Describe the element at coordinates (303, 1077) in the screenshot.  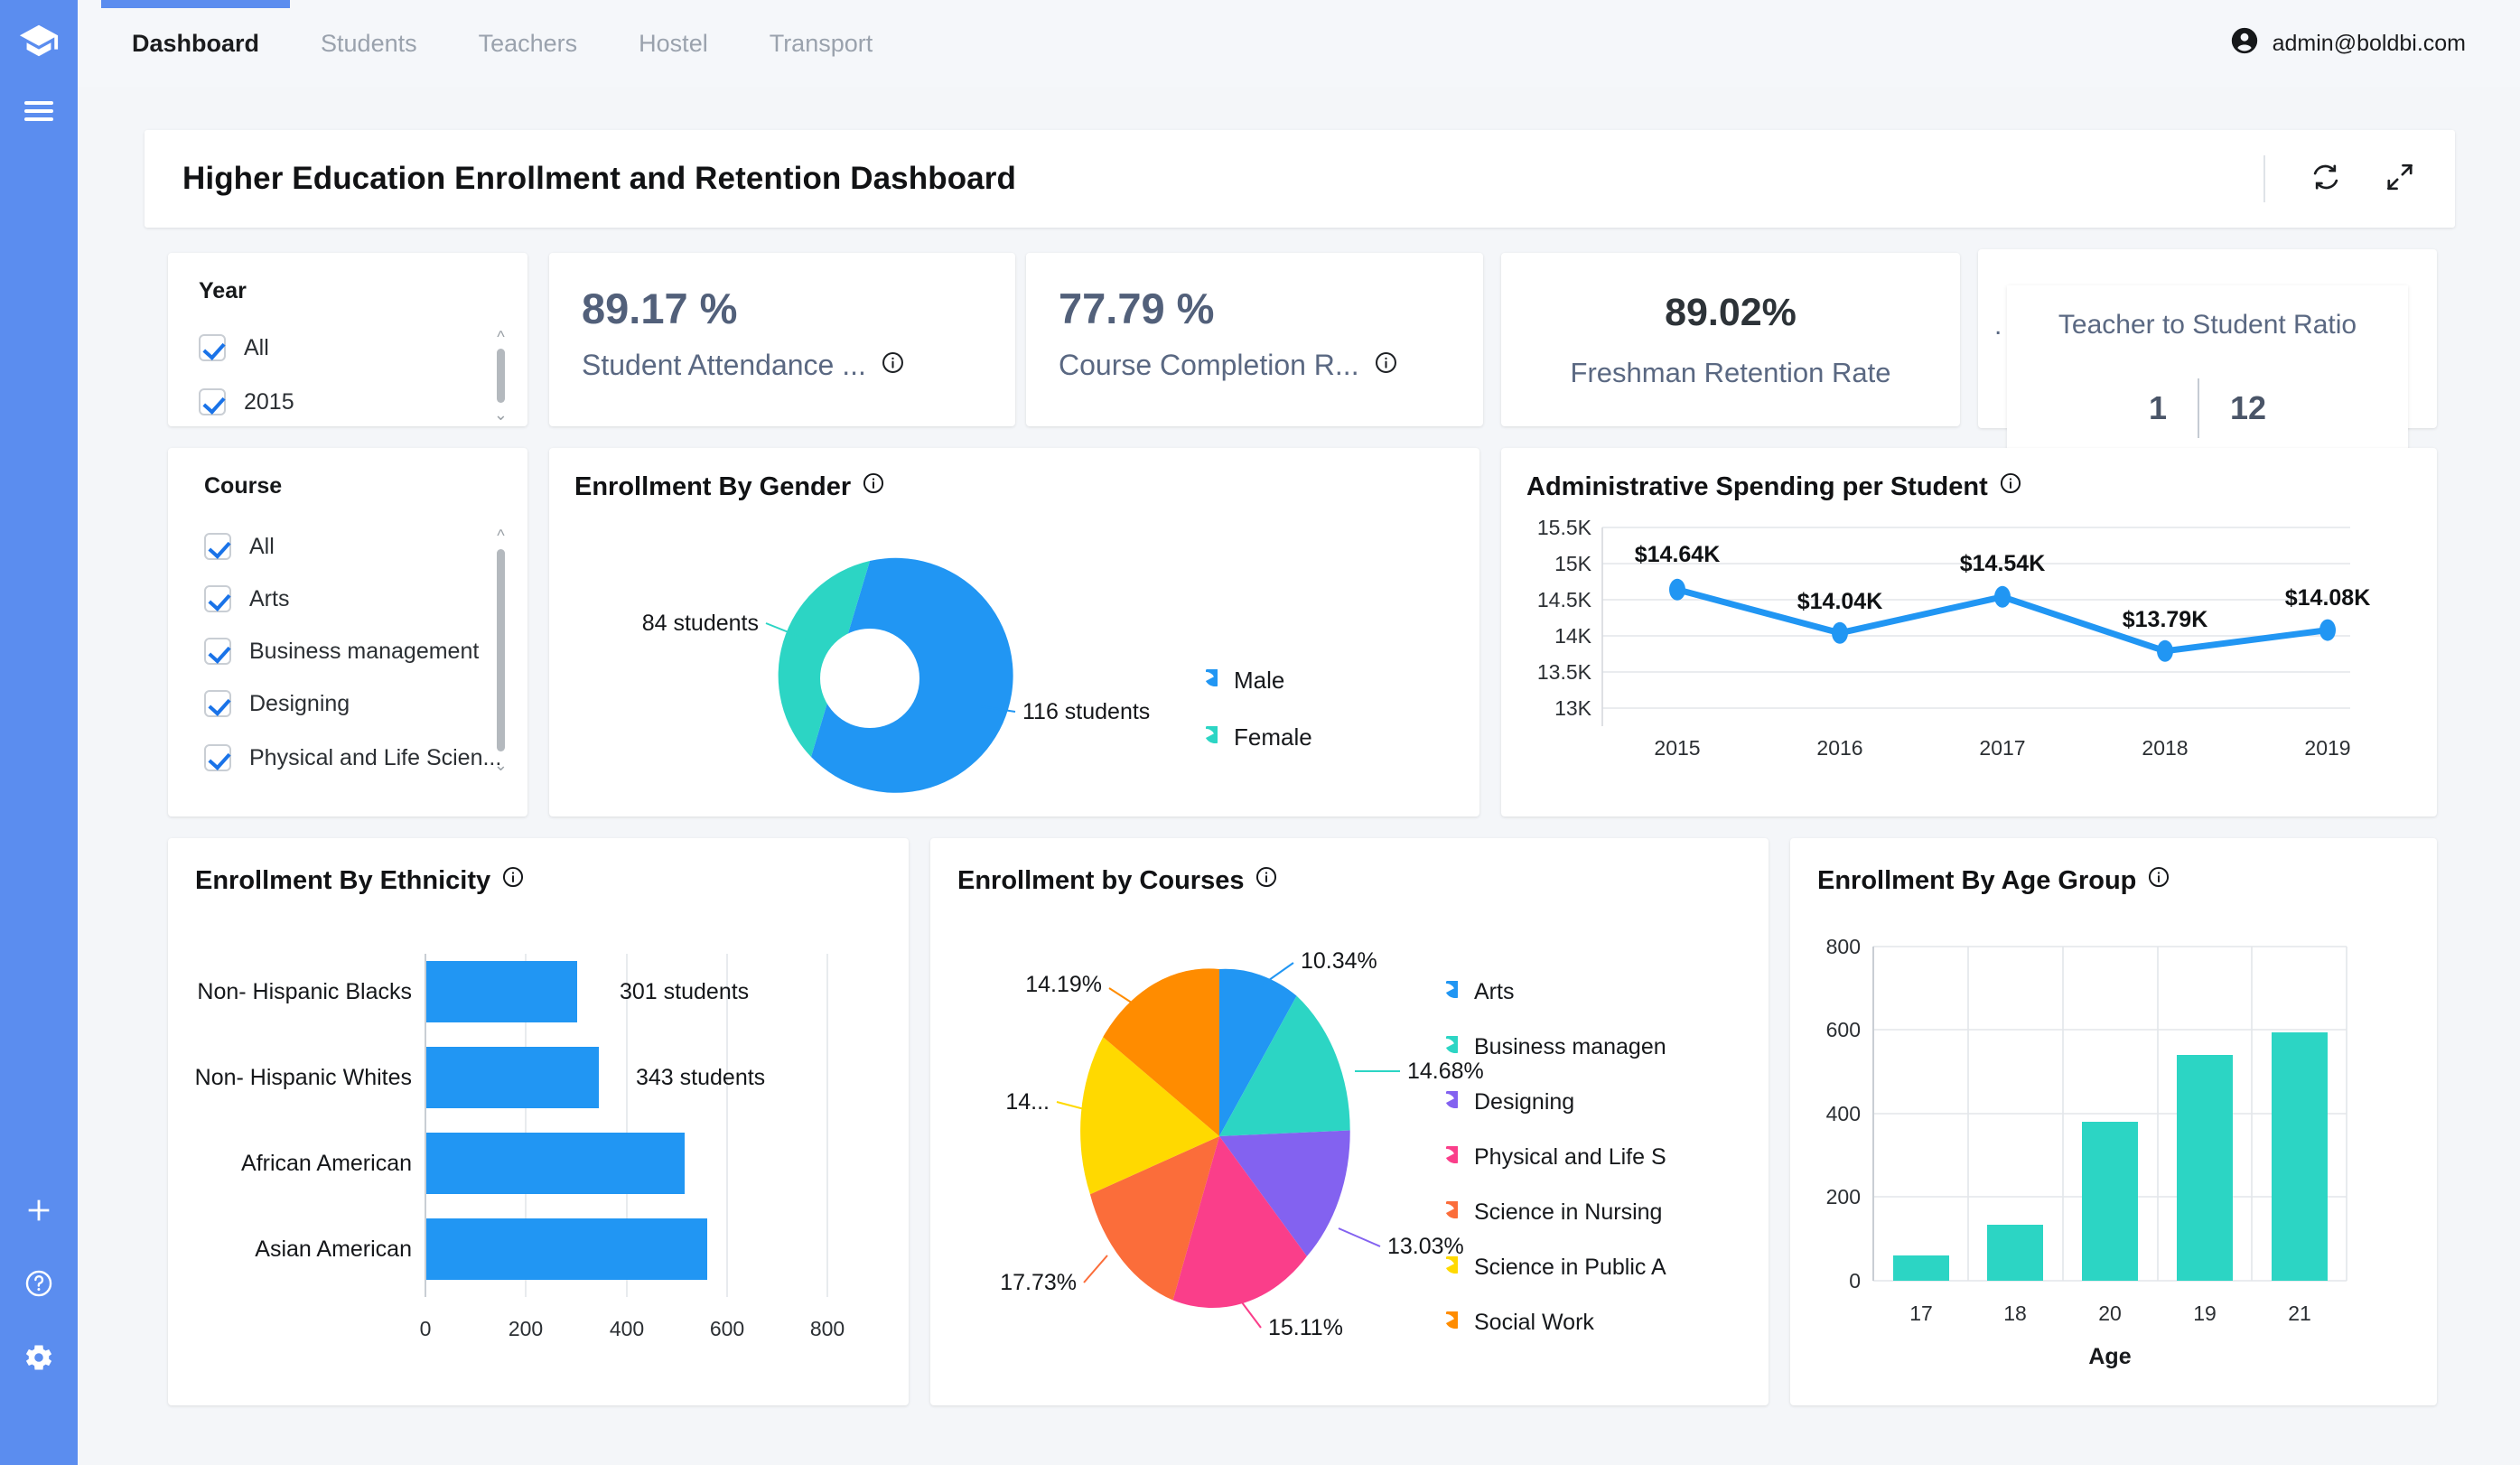
I see `category-label: Non- Hispanic Whites` at that location.